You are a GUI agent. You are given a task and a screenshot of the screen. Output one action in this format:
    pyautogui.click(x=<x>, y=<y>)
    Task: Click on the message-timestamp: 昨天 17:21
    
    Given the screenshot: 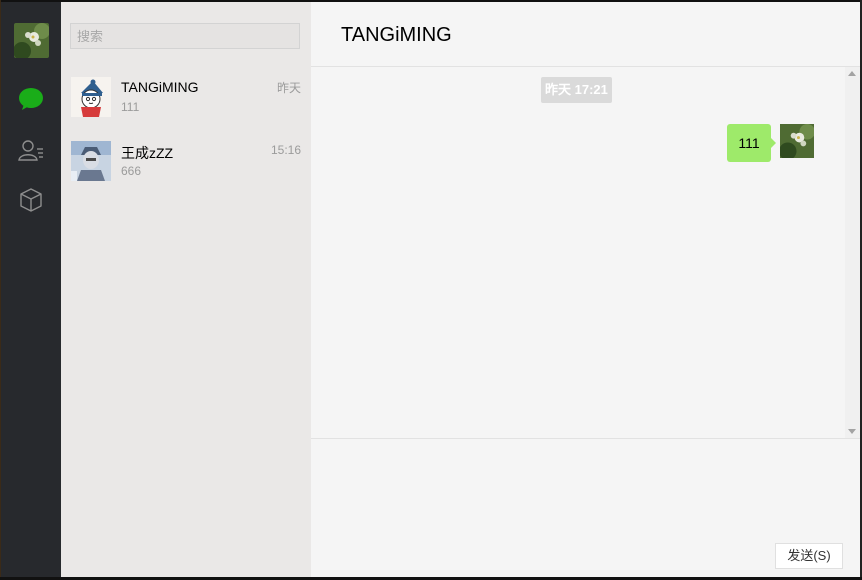 What is the action you would take?
    pyautogui.click(x=576, y=90)
    